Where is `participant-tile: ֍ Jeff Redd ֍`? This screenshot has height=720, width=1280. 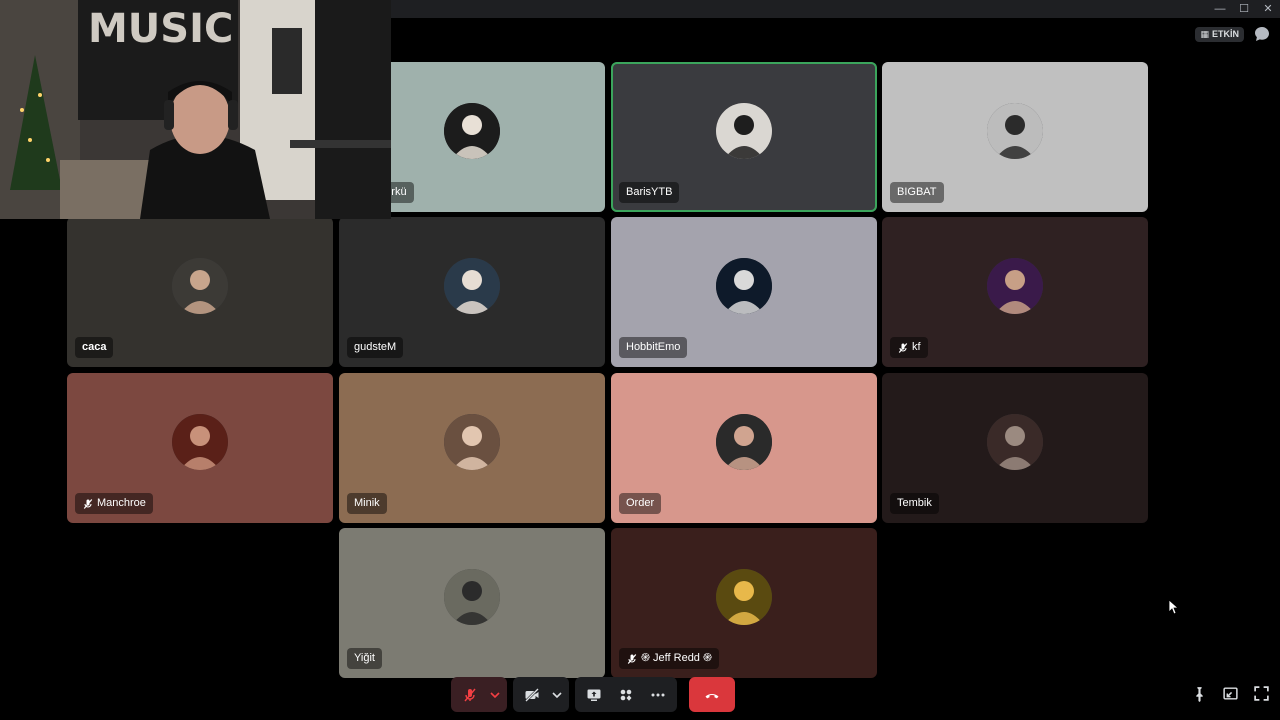 participant-tile: ֍ Jeff Redd ֍ is located at coordinates (744, 603).